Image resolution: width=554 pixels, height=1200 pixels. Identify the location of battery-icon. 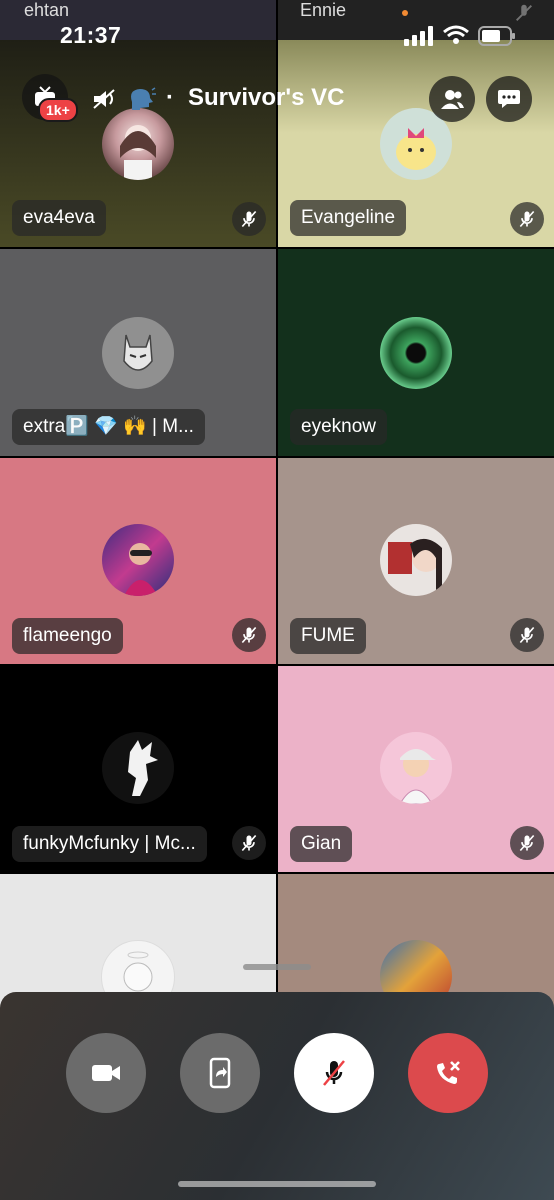
(497, 38).